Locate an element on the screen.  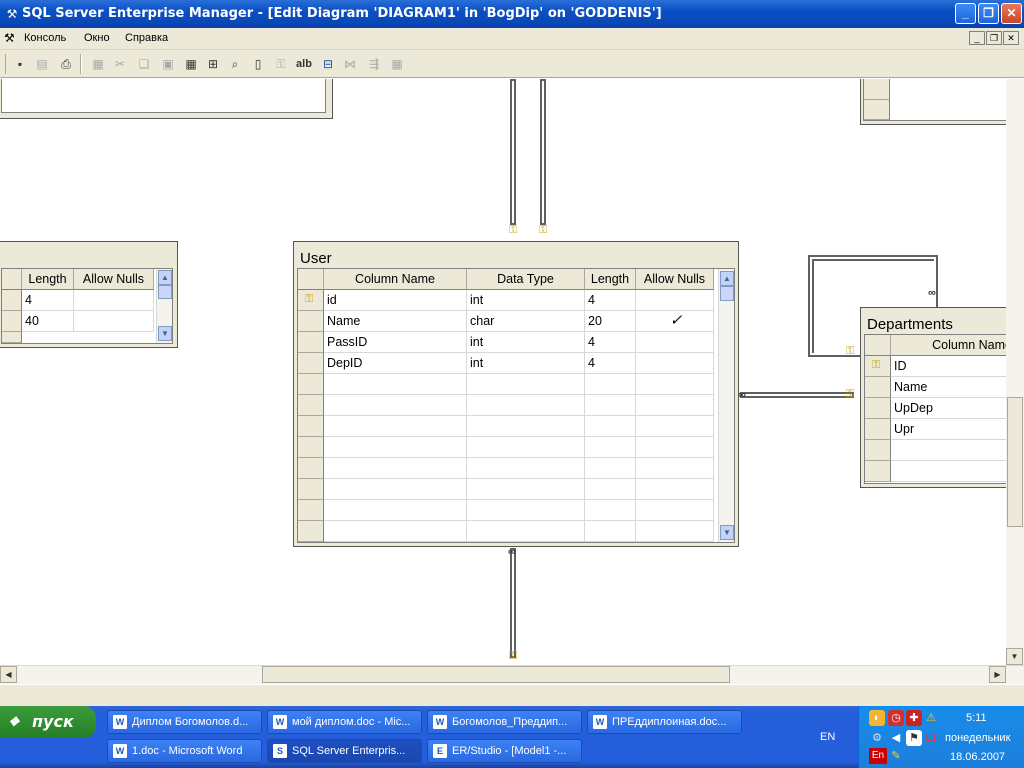
grid-icon: ▦ is located at coordinates (397, 64).